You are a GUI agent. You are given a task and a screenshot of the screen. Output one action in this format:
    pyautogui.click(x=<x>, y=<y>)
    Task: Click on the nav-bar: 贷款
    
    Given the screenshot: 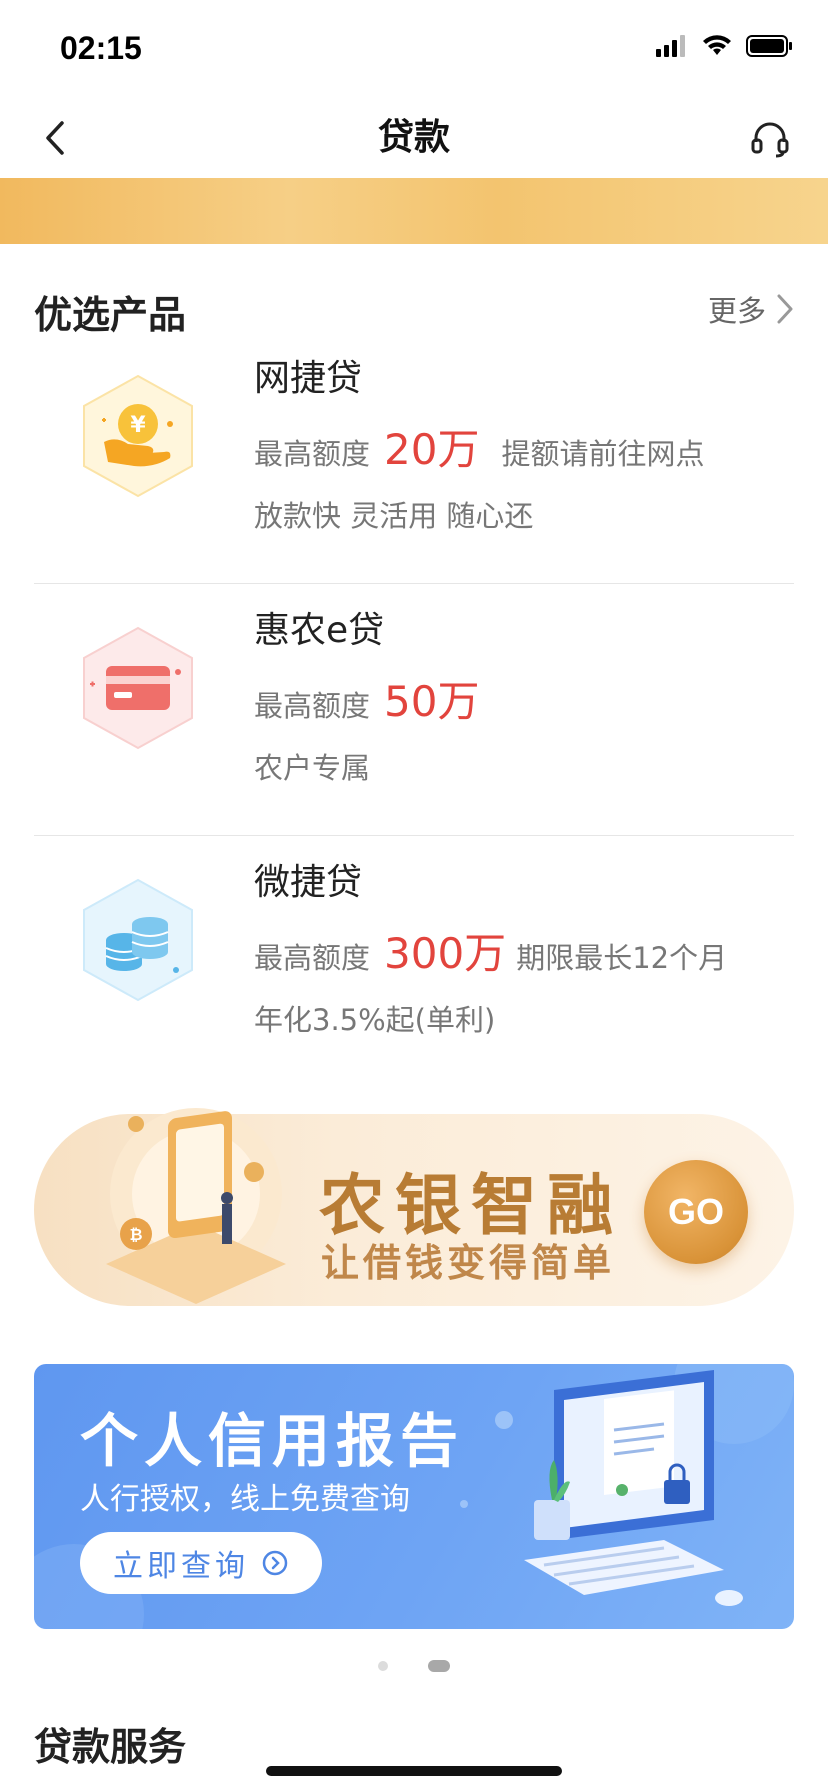 What is the action you would take?
    pyautogui.click(x=414, y=138)
    